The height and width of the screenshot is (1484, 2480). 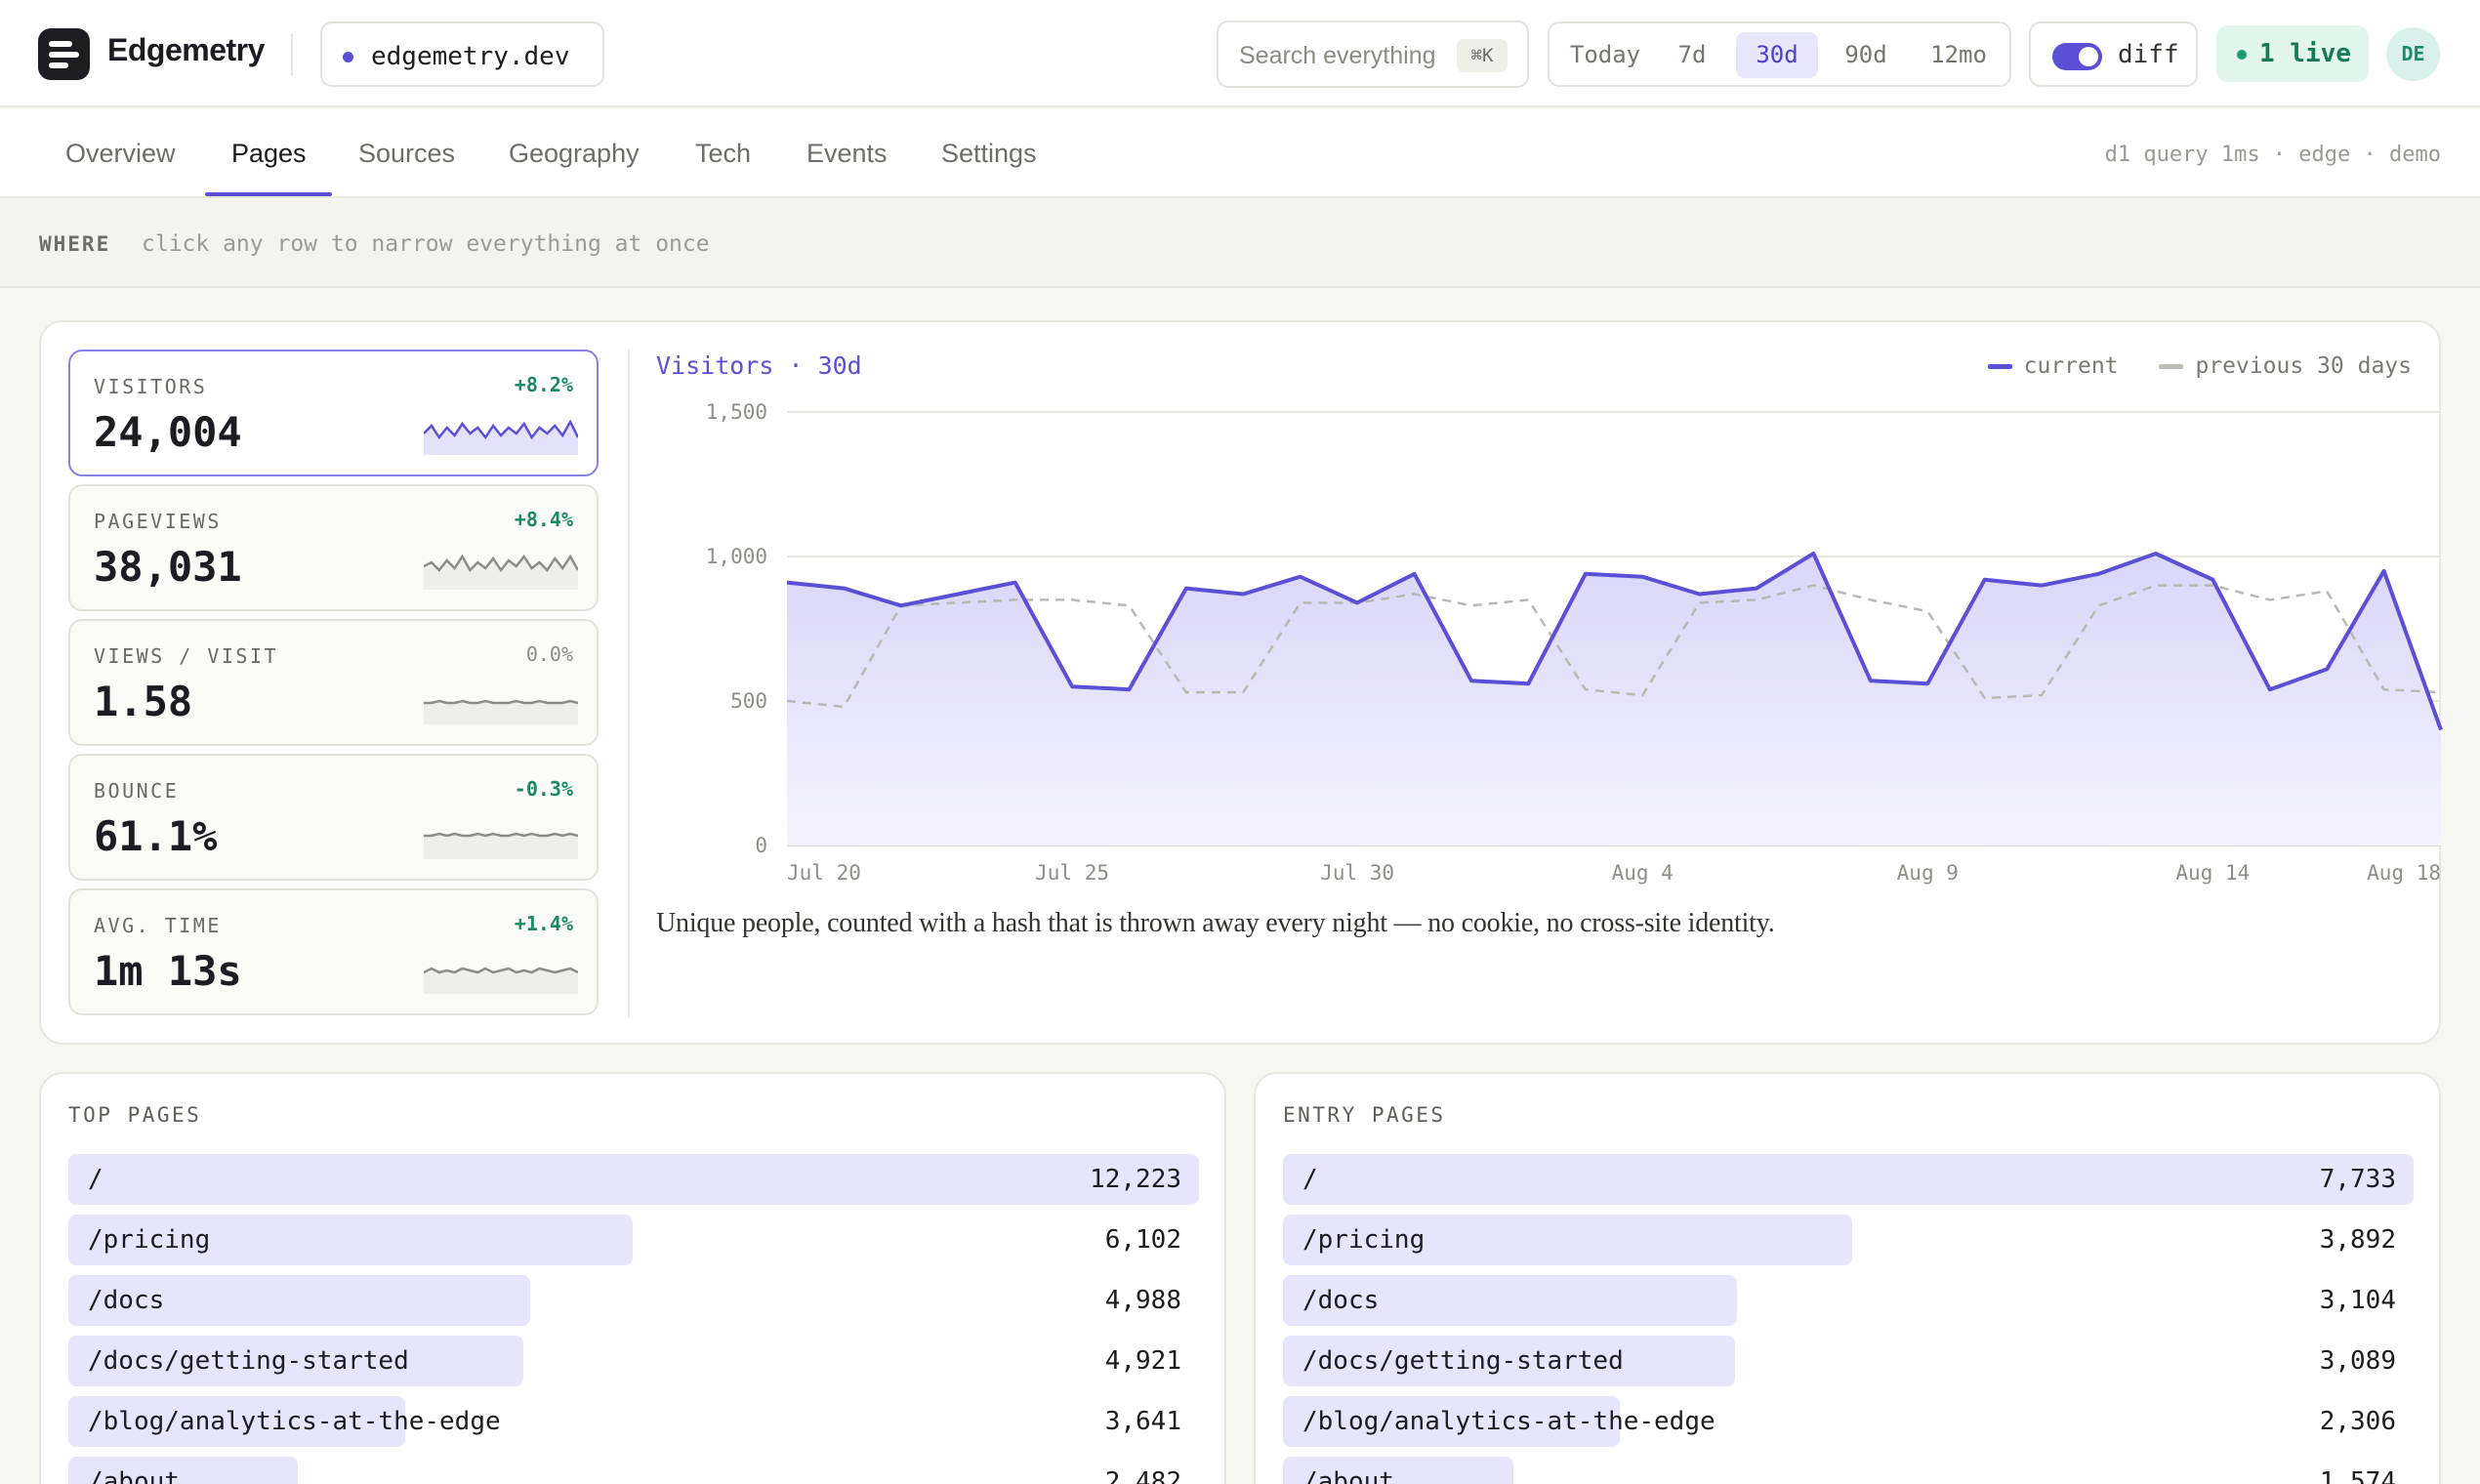 What do you see at coordinates (1135, 1179) in the screenshot?
I see `page-count: 12,223` at bounding box center [1135, 1179].